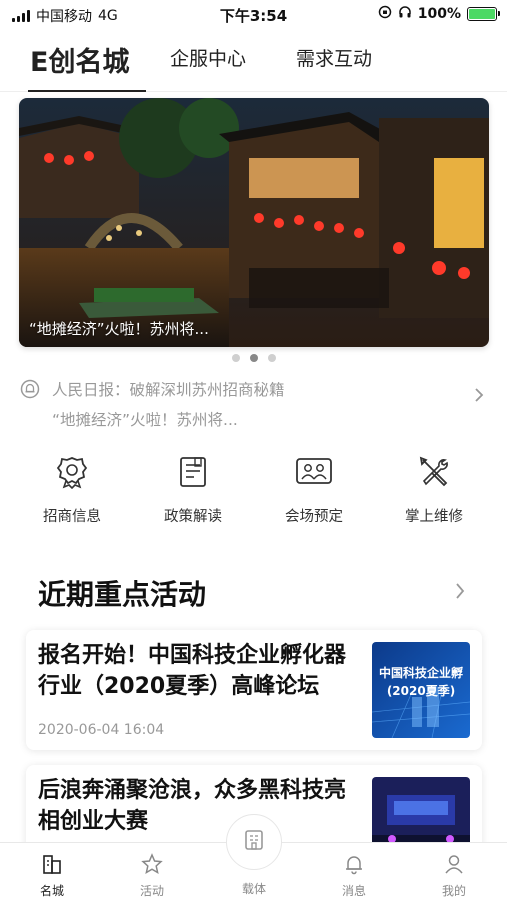  Describe the element at coordinates (434, 517) in the screenshot. I see `action-mobile-repair-label: 掌上维修` at that location.